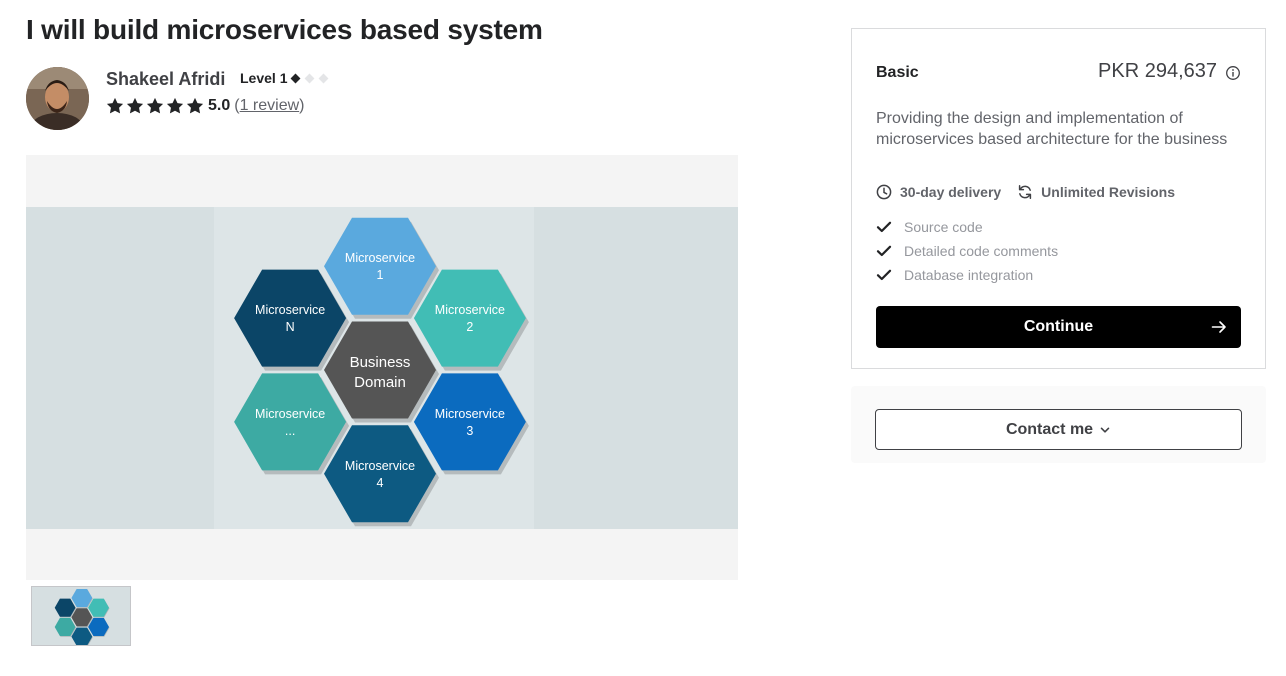 This screenshot has width=1286, height=676. Describe the element at coordinates (290, 327) in the screenshot. I see `service-label: N` at that location.